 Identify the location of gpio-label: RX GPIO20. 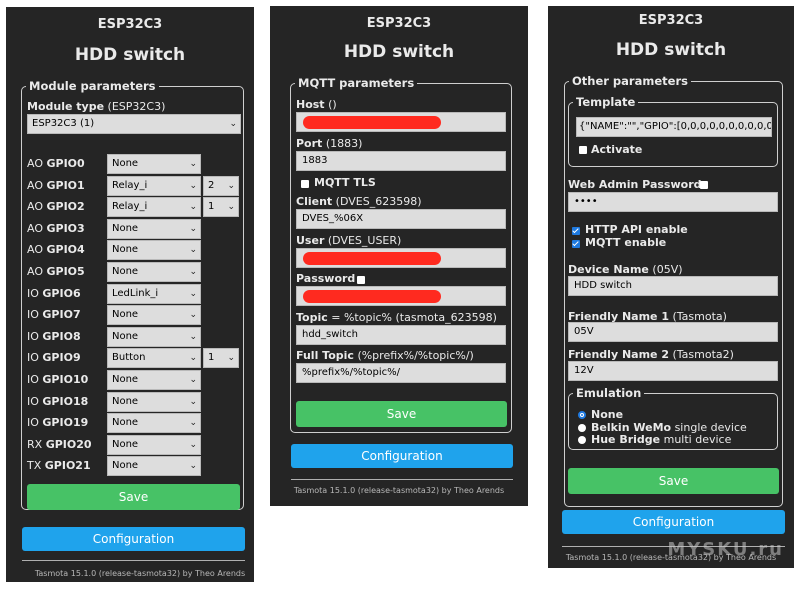
(59, 444).